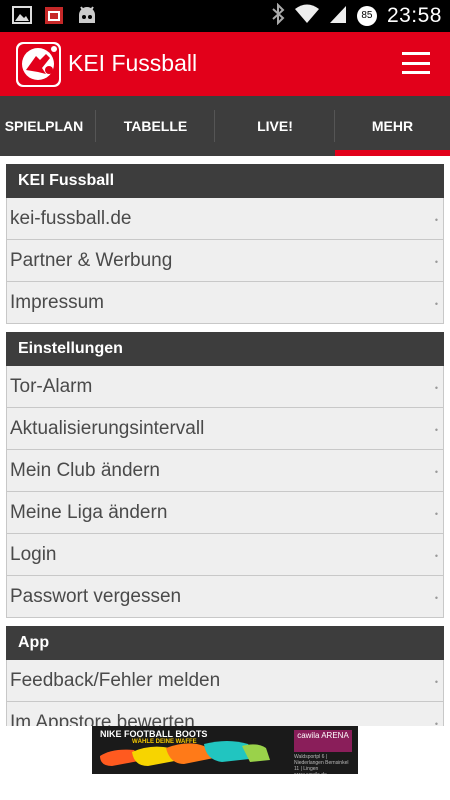 The image size is (450, 800). I want to click on list-item-label: Passwort vergessen, so click(96, 596).